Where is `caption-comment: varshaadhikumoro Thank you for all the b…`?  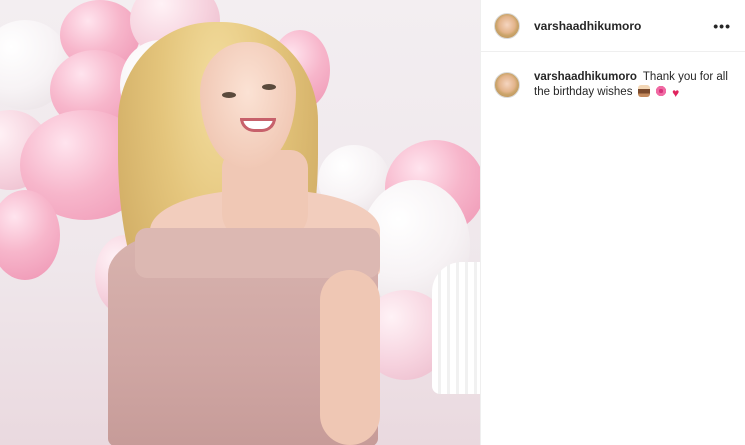
caption-comment: varshaadhikumoro Thank you for all the b… is located at coordinates (613, 76).